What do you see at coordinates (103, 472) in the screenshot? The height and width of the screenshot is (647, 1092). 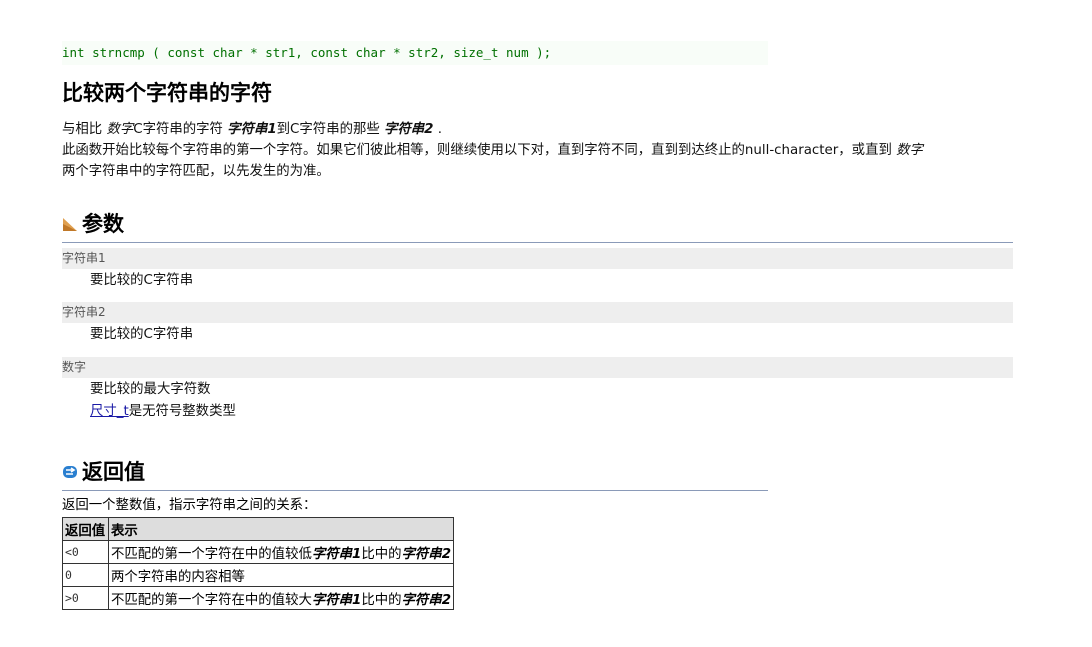 I see `return-value-heading: 返回值` at bounding box center [103, 472].